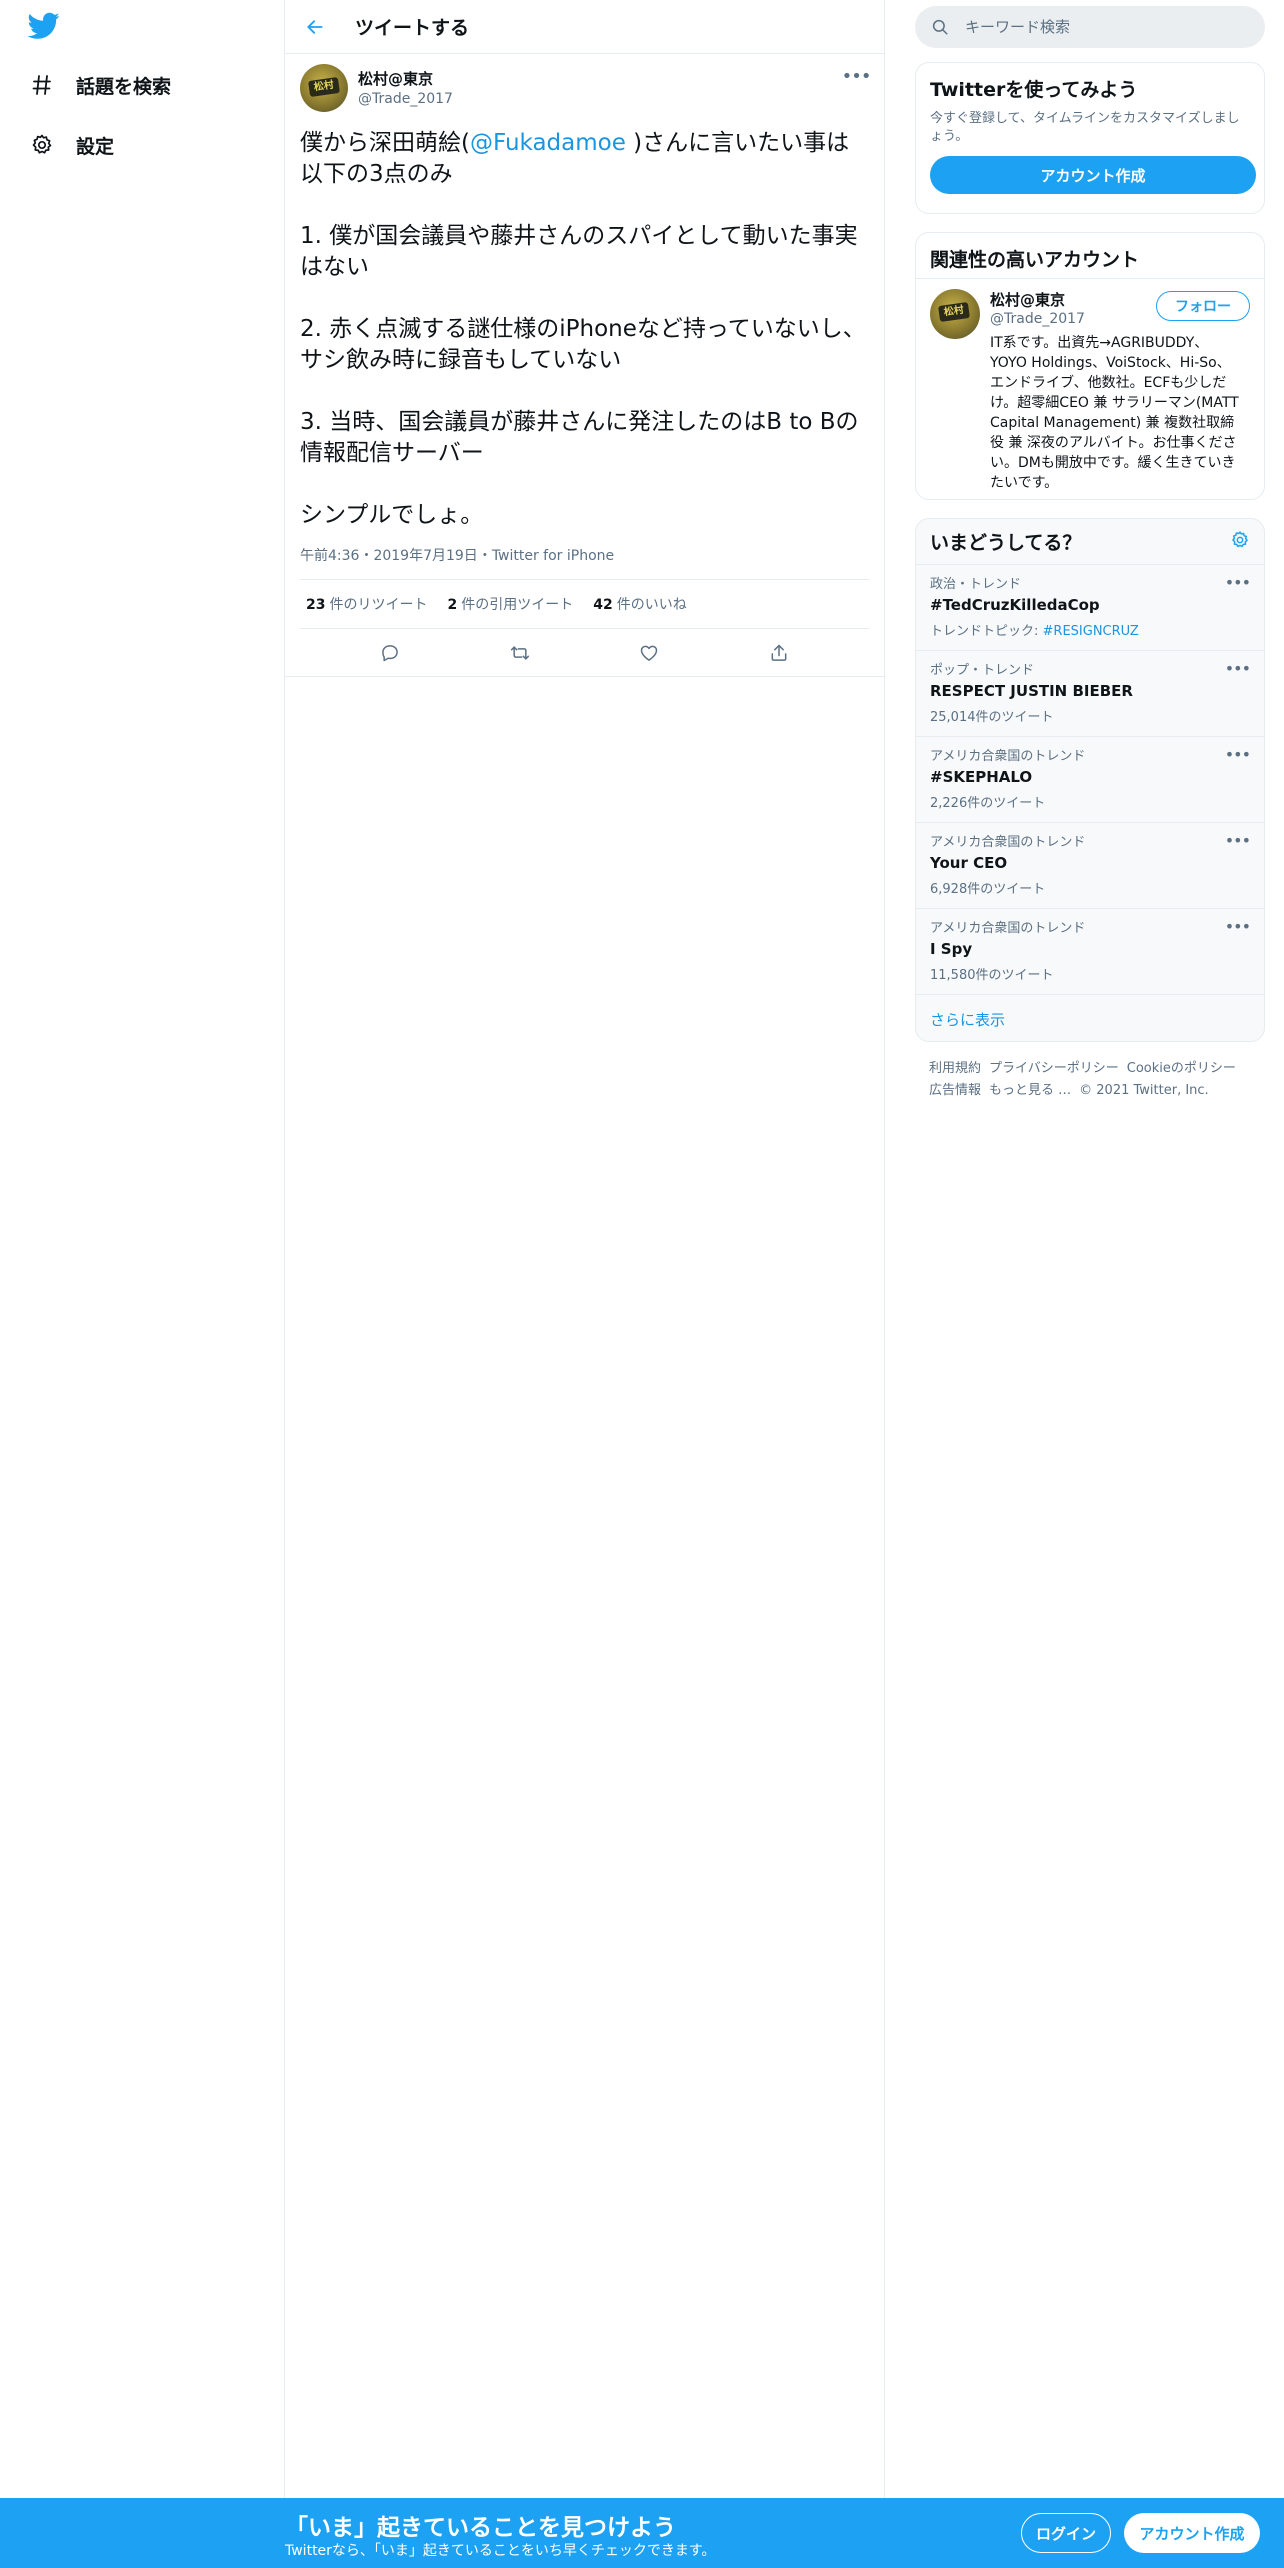  Describe the element at coordinates (329, 556) in the screenshot. I see `tweet-time: 午前4:36` at that location.